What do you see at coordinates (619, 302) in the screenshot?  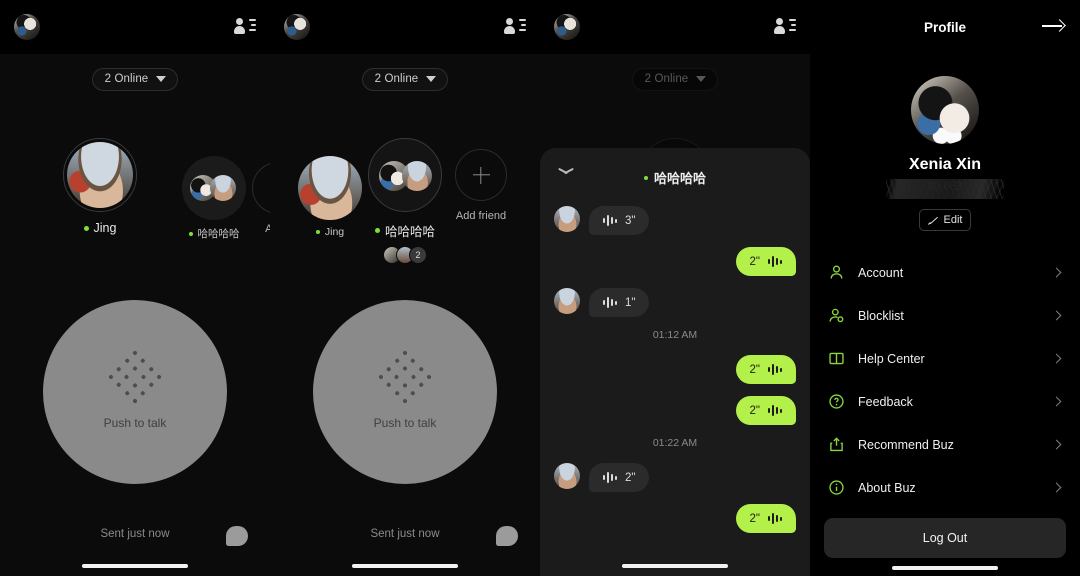 I see `voice-message-bubble: 1"` at bounding box center [619, 302].